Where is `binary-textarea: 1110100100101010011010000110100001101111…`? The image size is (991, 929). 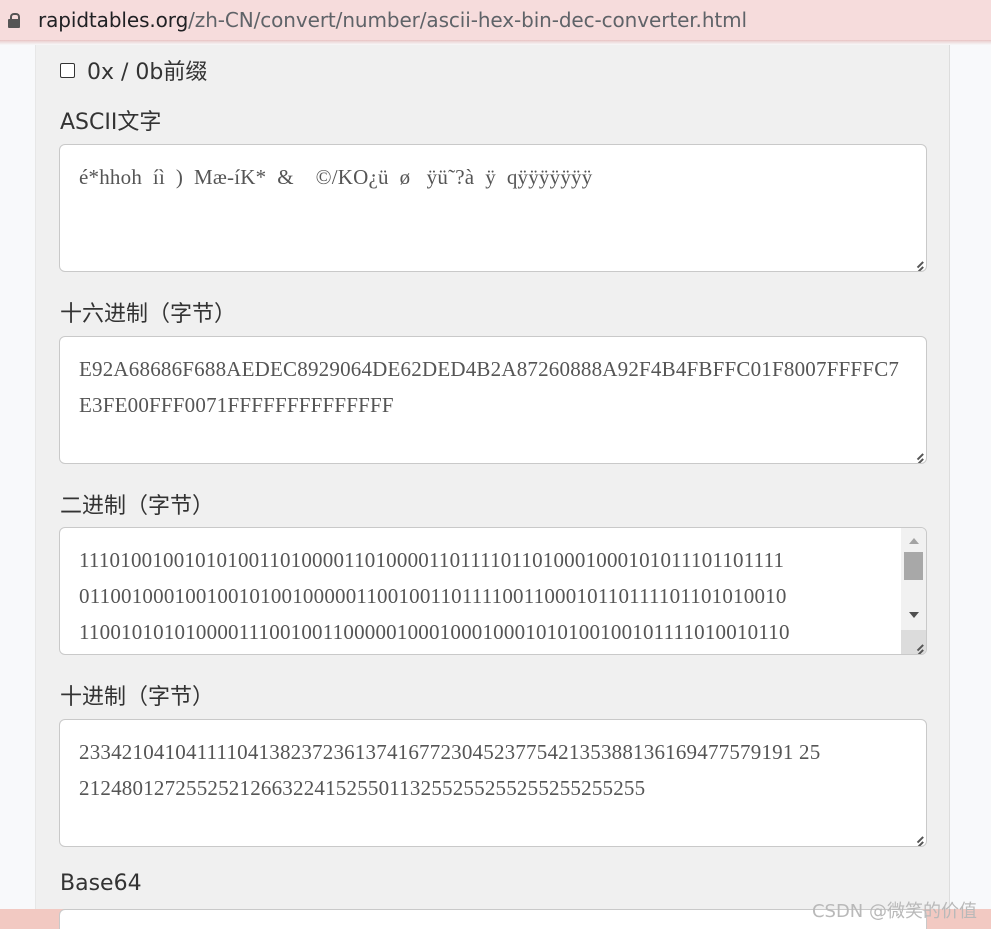 binary-textarea: 1110100100101010011010000110100001101111… is located at coordinates (493, 591).